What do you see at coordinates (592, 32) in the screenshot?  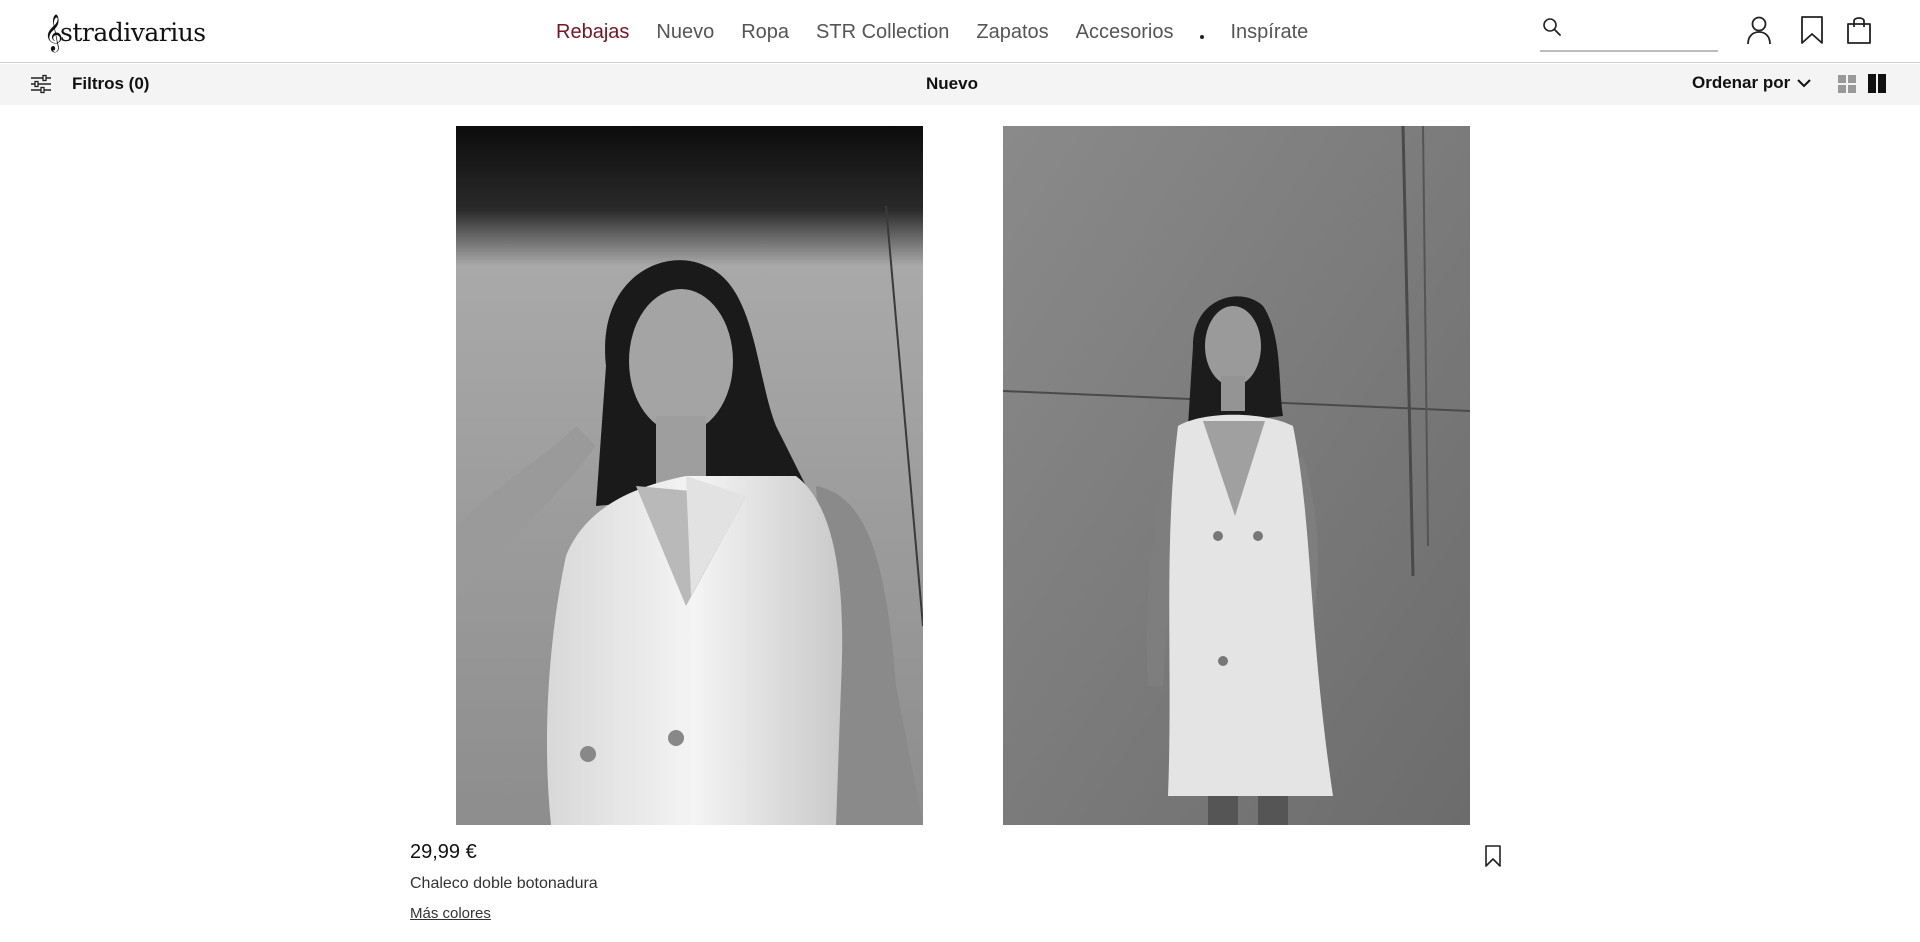 I see `nav-item-rebajas: Rebajas` at bounding box center [592, 32].